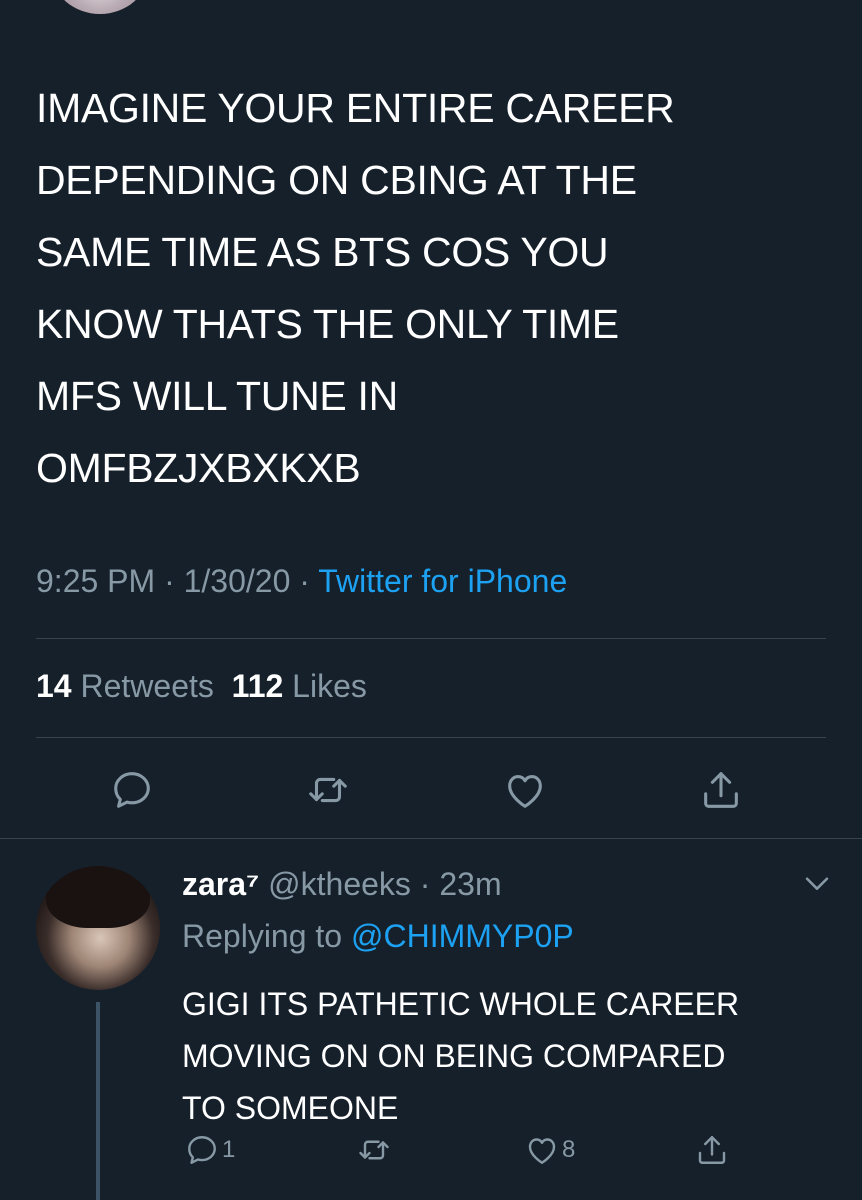 This screenshot has width=862, height=1200. I want to click on retweet-button, so click(328, 790).